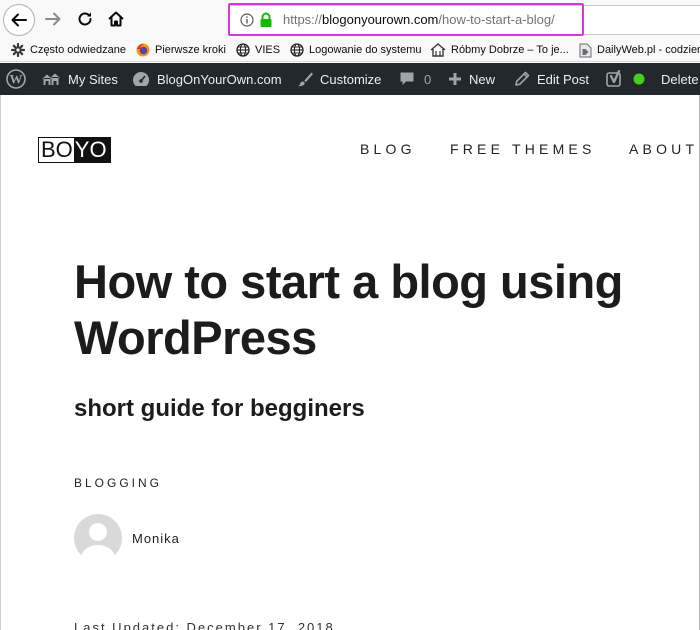  Describe the element at coordinates (348, 309) in the screenshot. I see `post-title: How to start a blog using WordPress` at that location.